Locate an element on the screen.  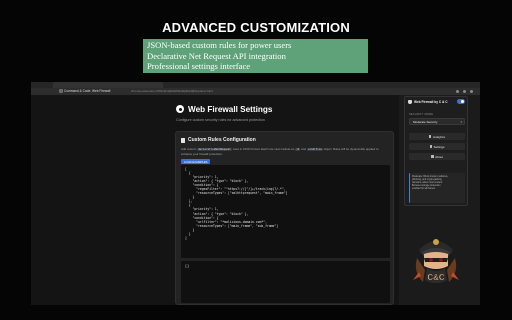
mascot-logo: C&C is located at coordinates (436, 261).